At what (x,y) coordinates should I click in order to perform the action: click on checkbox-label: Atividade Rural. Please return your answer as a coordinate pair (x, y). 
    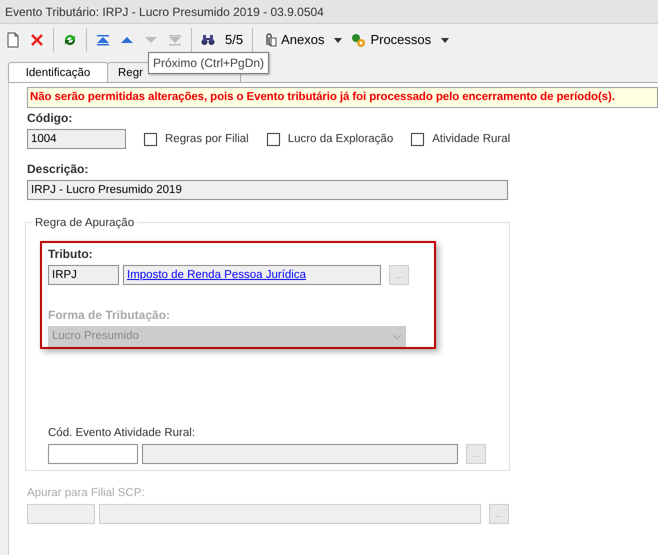
    Looking at the image, I should click on (471, 139).